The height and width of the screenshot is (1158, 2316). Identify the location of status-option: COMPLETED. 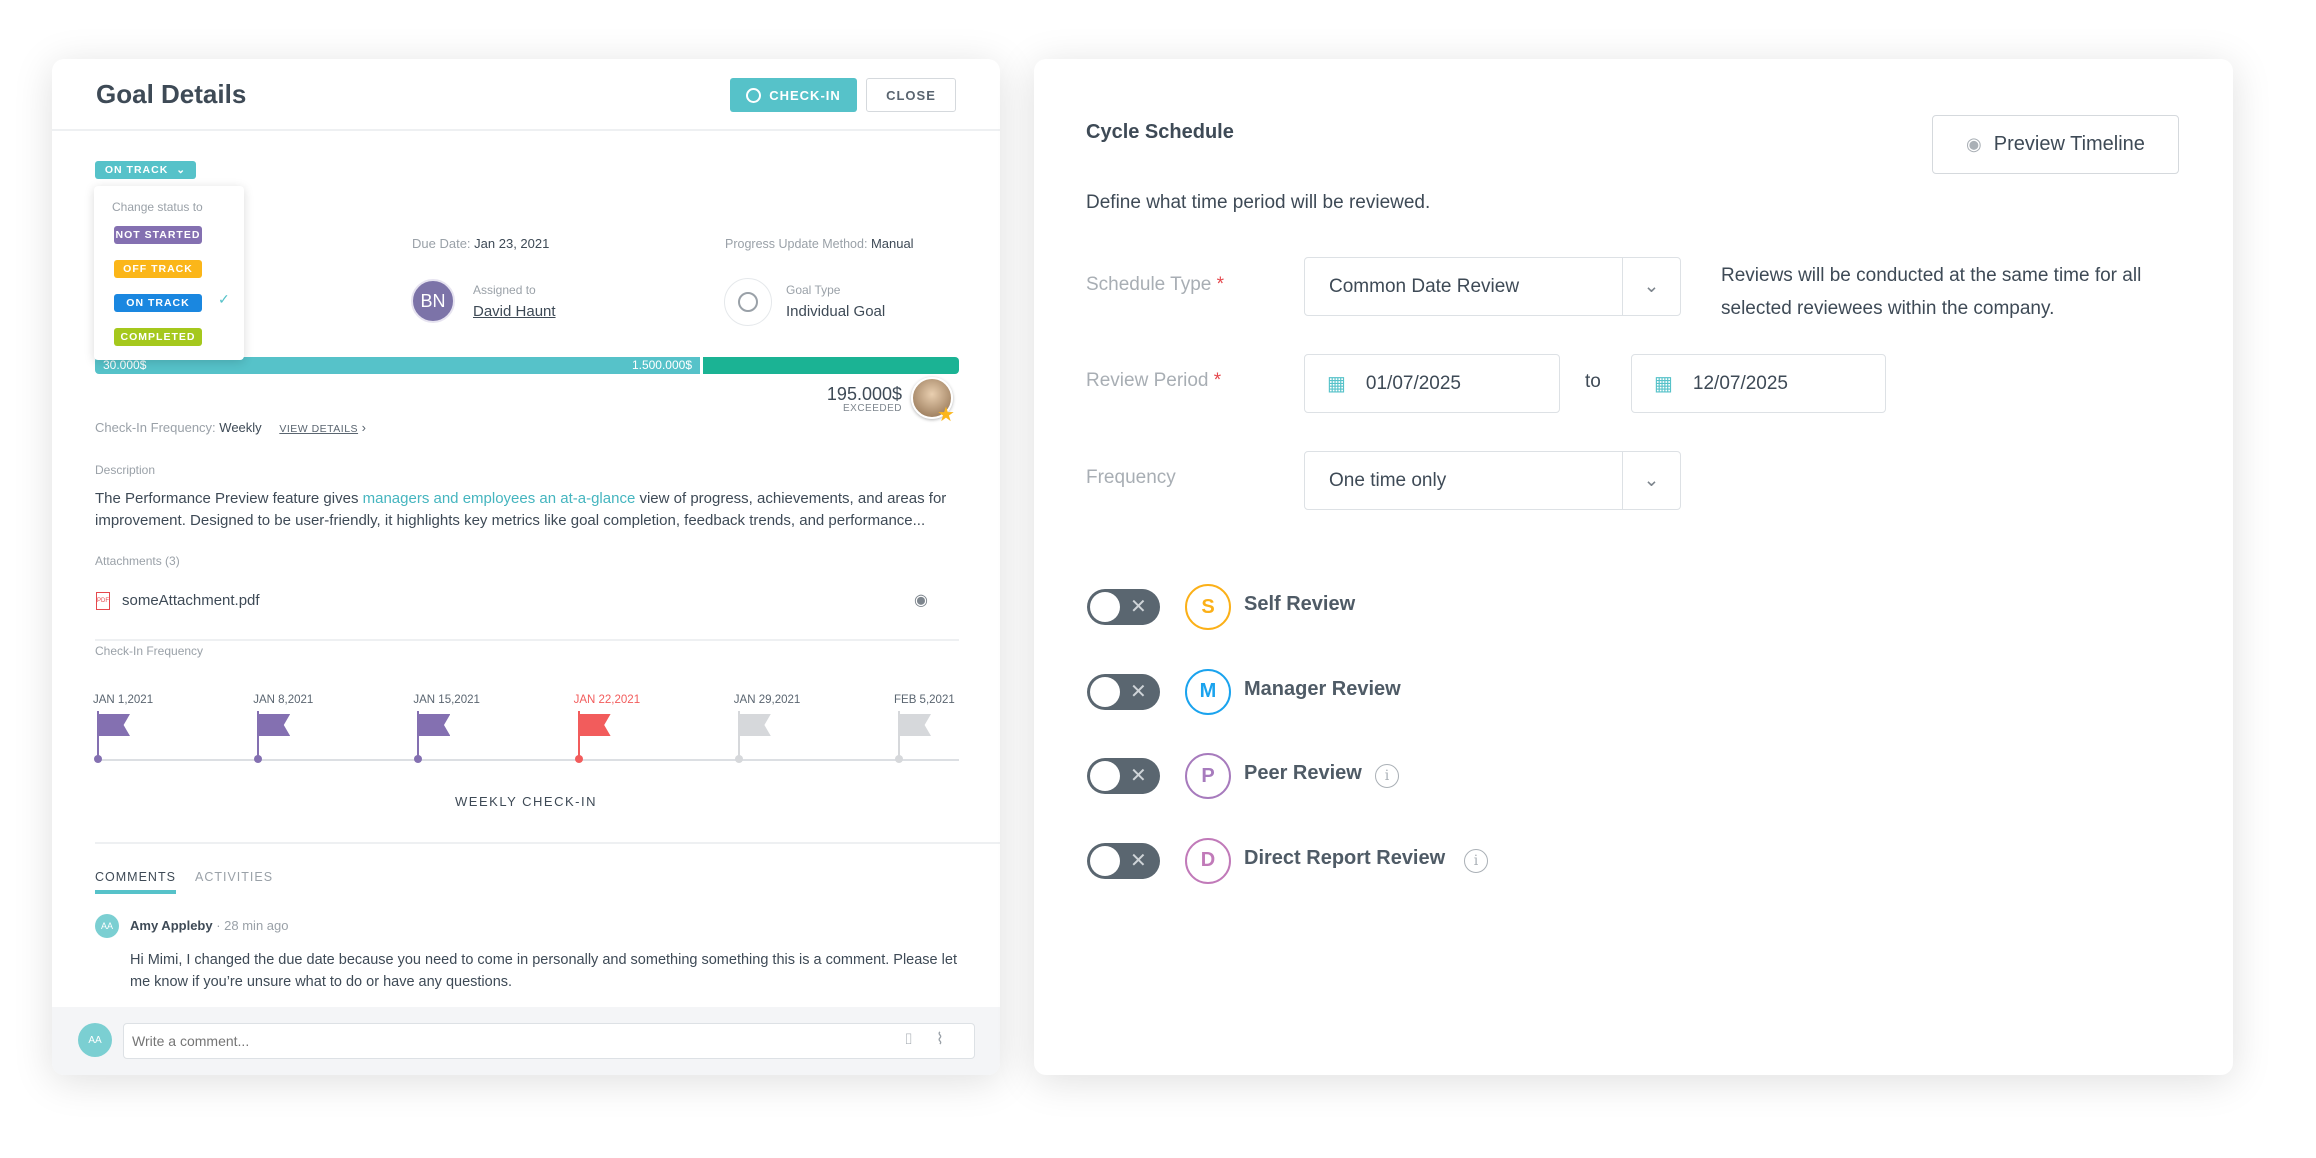
(158, 337).